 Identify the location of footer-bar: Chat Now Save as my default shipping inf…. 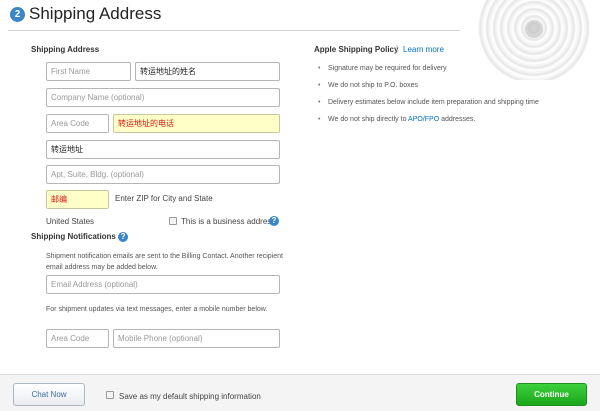
(300, 392).